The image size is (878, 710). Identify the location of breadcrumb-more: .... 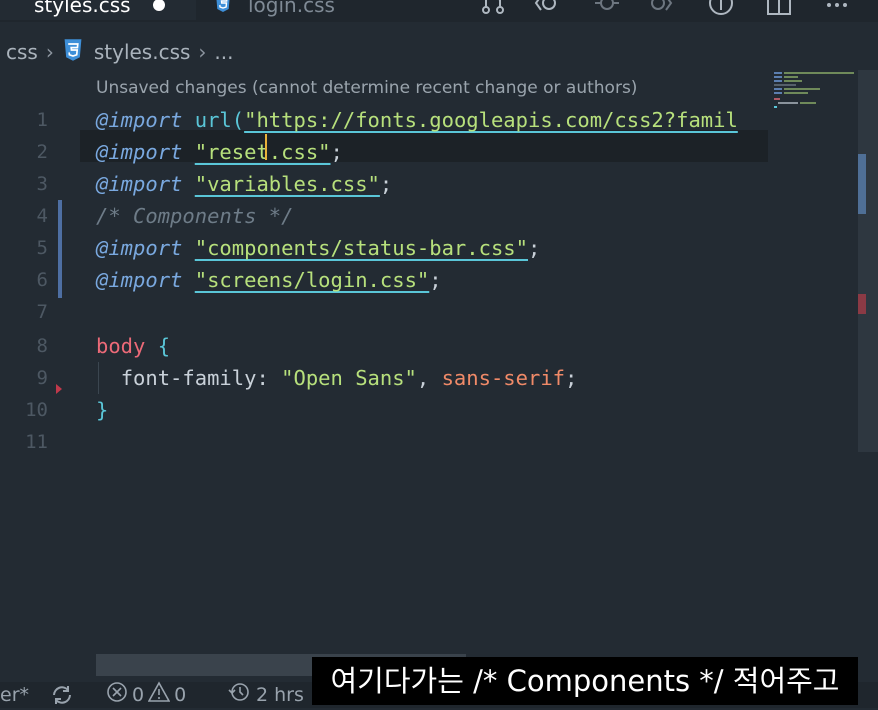
(223, 52).